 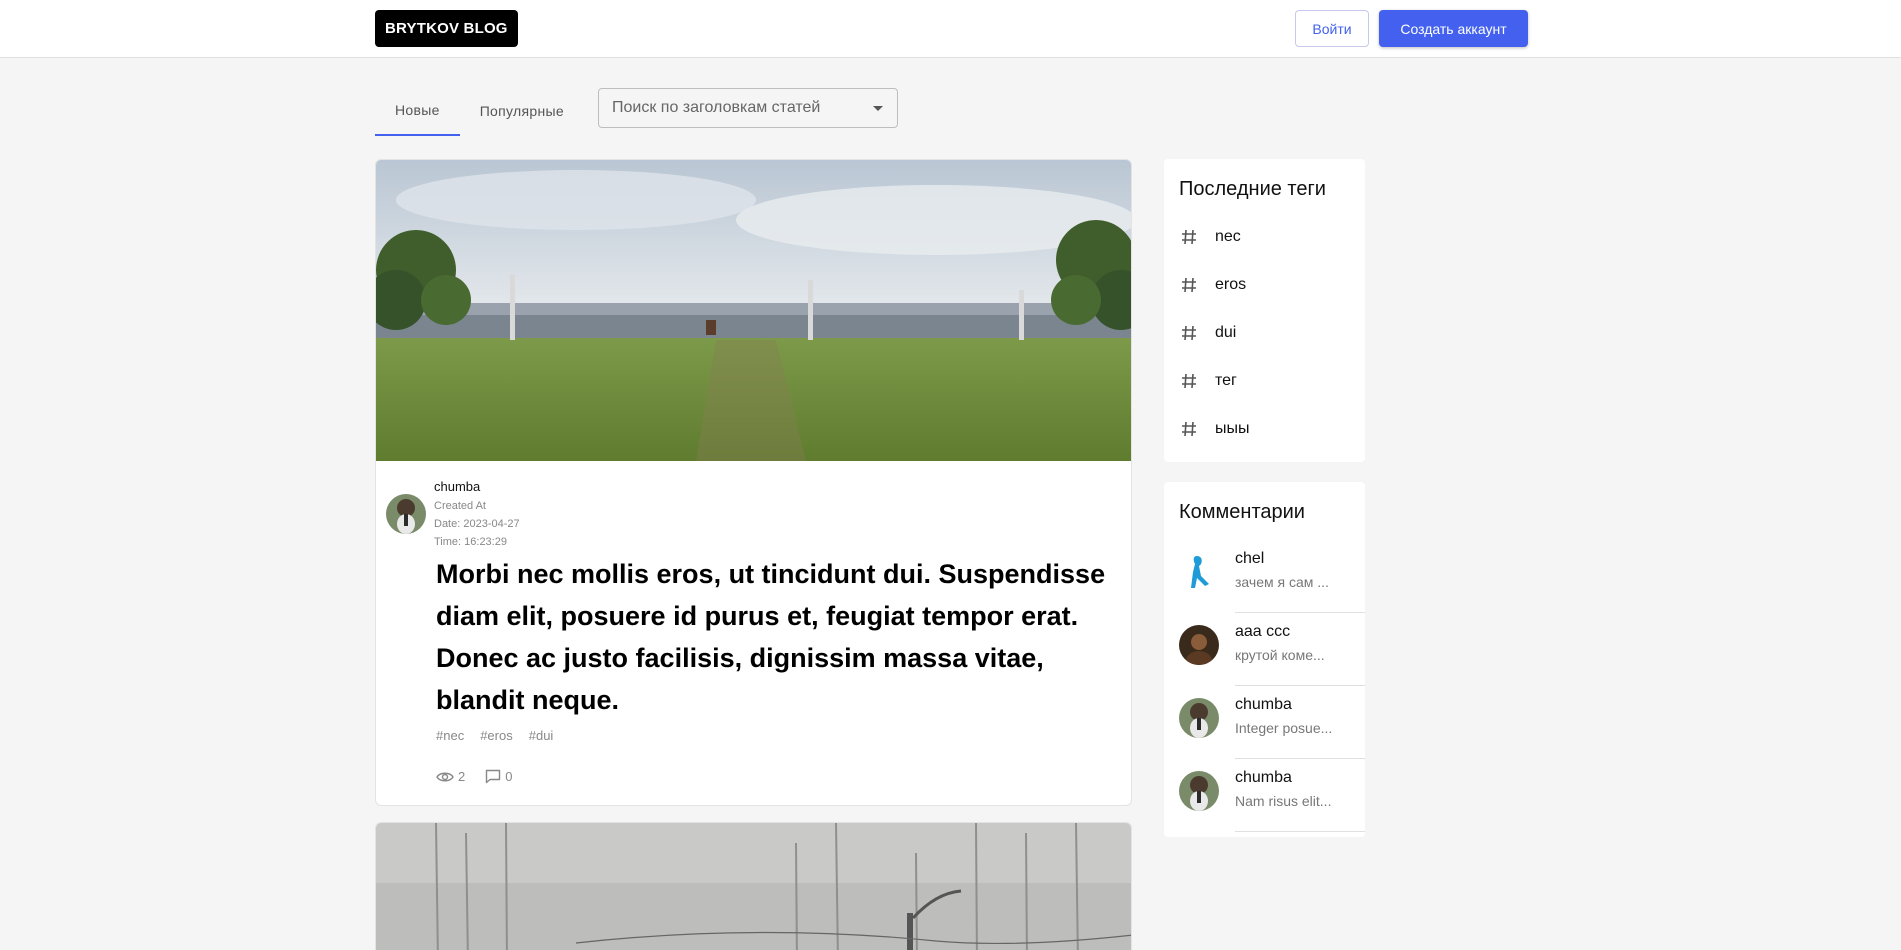 I want to click on post-tag: #dui, so click(x=541, y=735).